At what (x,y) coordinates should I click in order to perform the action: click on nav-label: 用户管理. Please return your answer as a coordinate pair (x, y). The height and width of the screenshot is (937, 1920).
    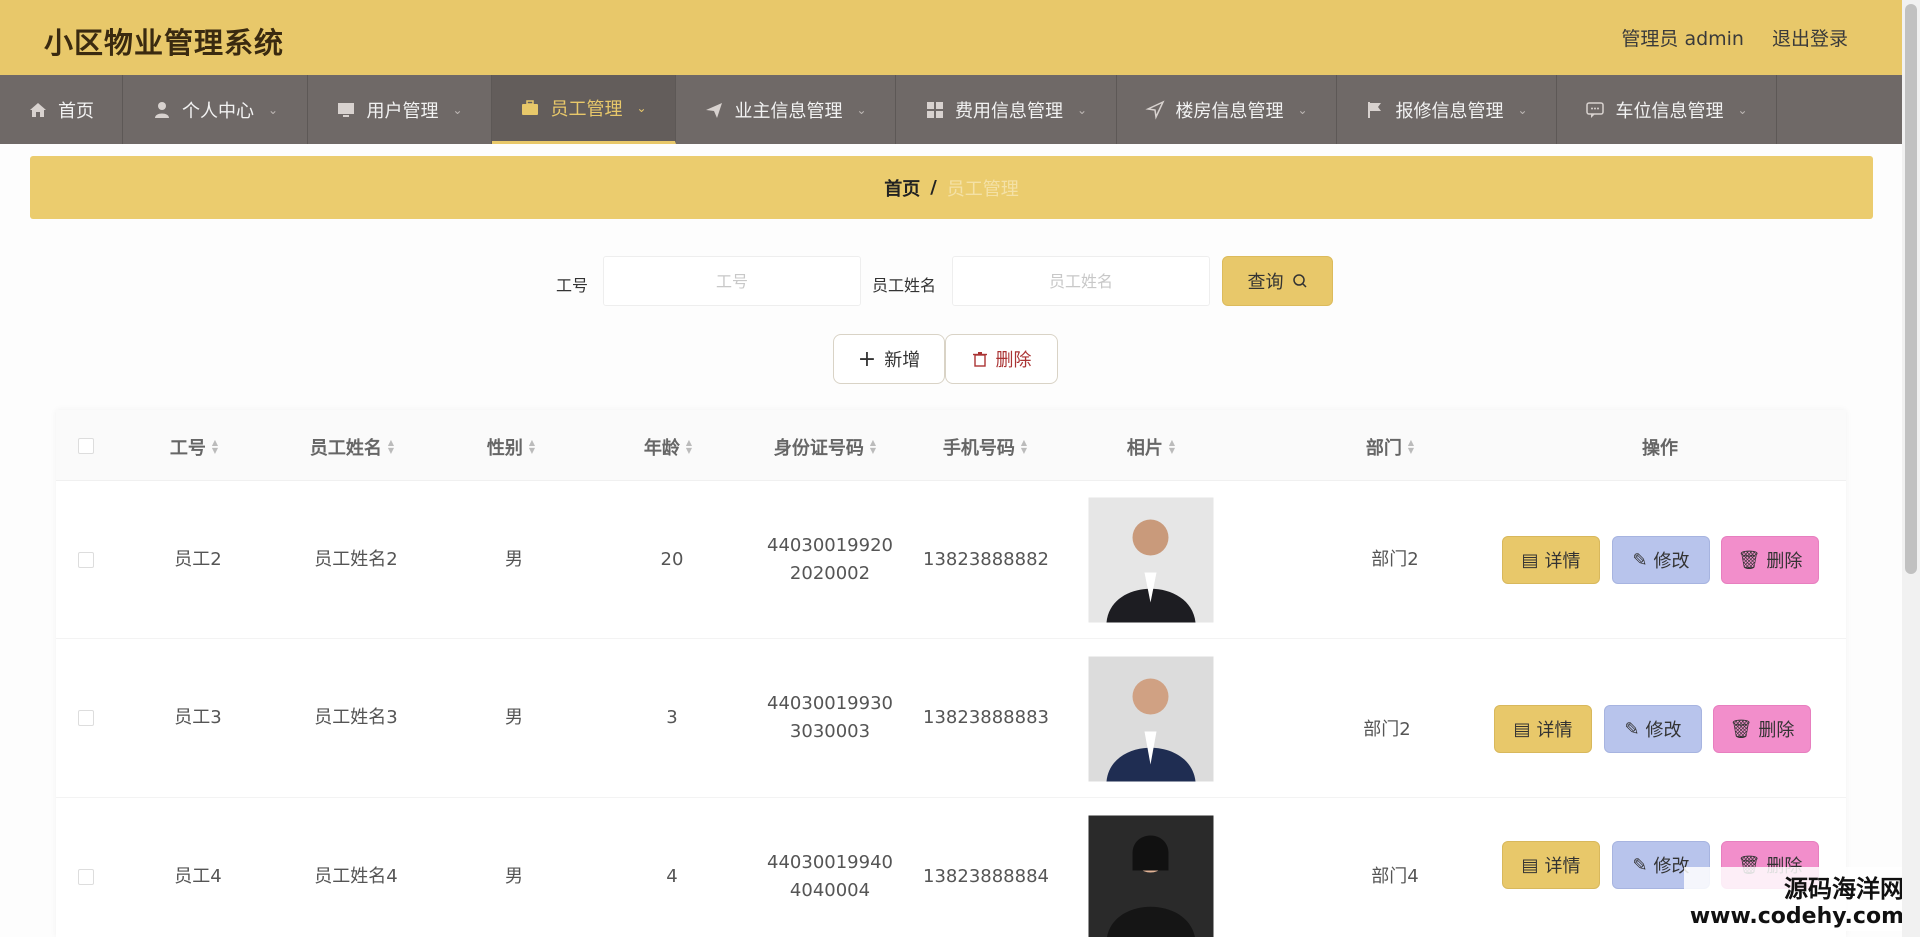
    Looking at the image, I should click on (402, 111).